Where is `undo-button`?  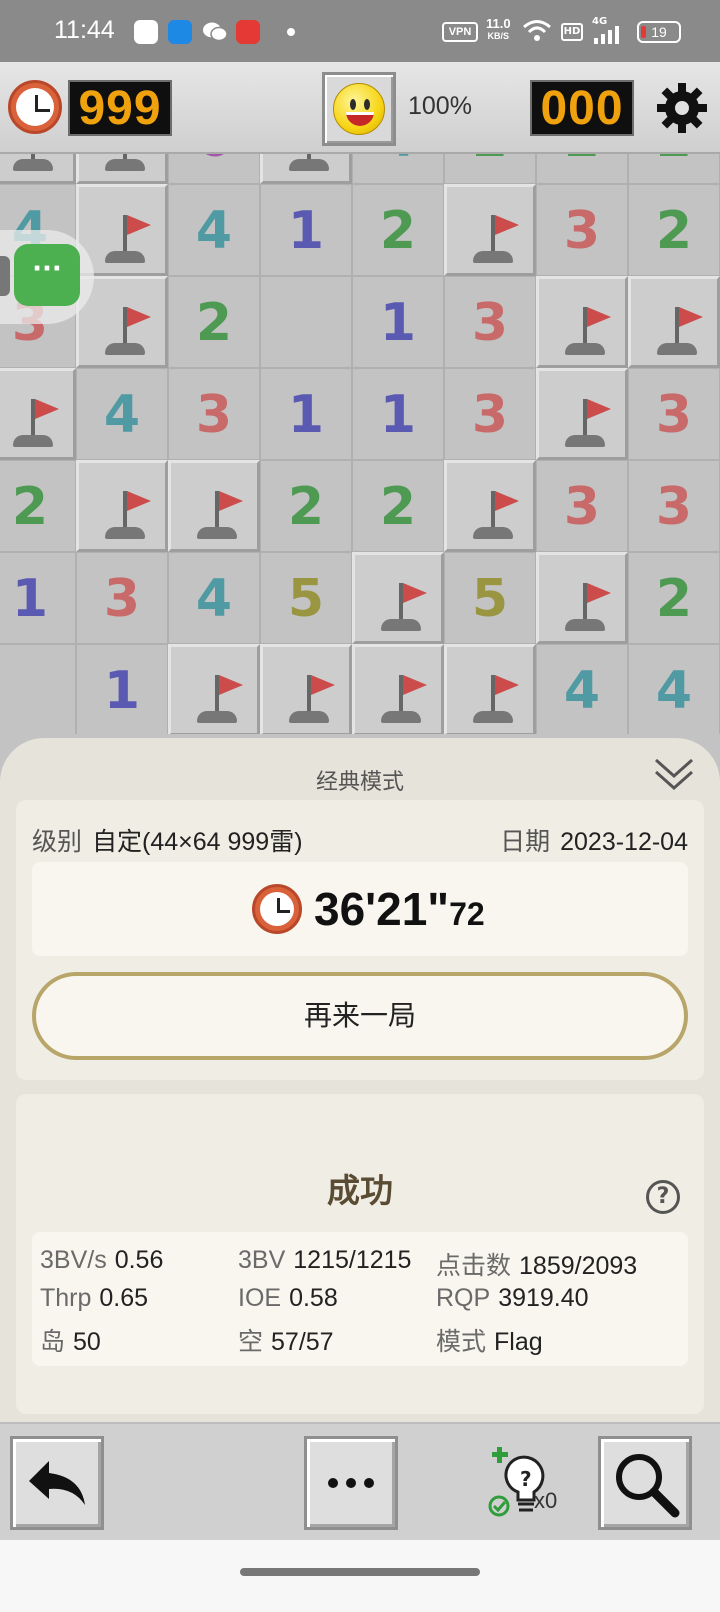
undo-button is located at coordinates (57, 1483).